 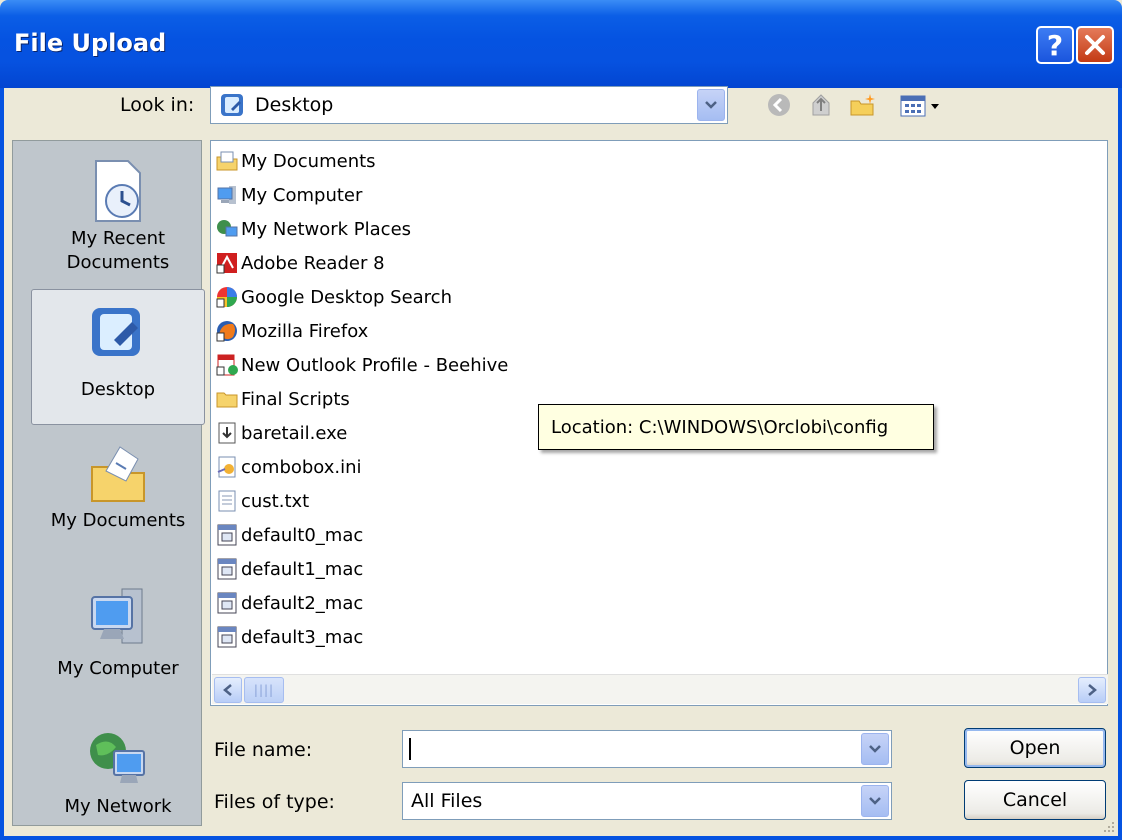 I want to click on places-label-my-computer: My Computer, so click(x=118, y=668).